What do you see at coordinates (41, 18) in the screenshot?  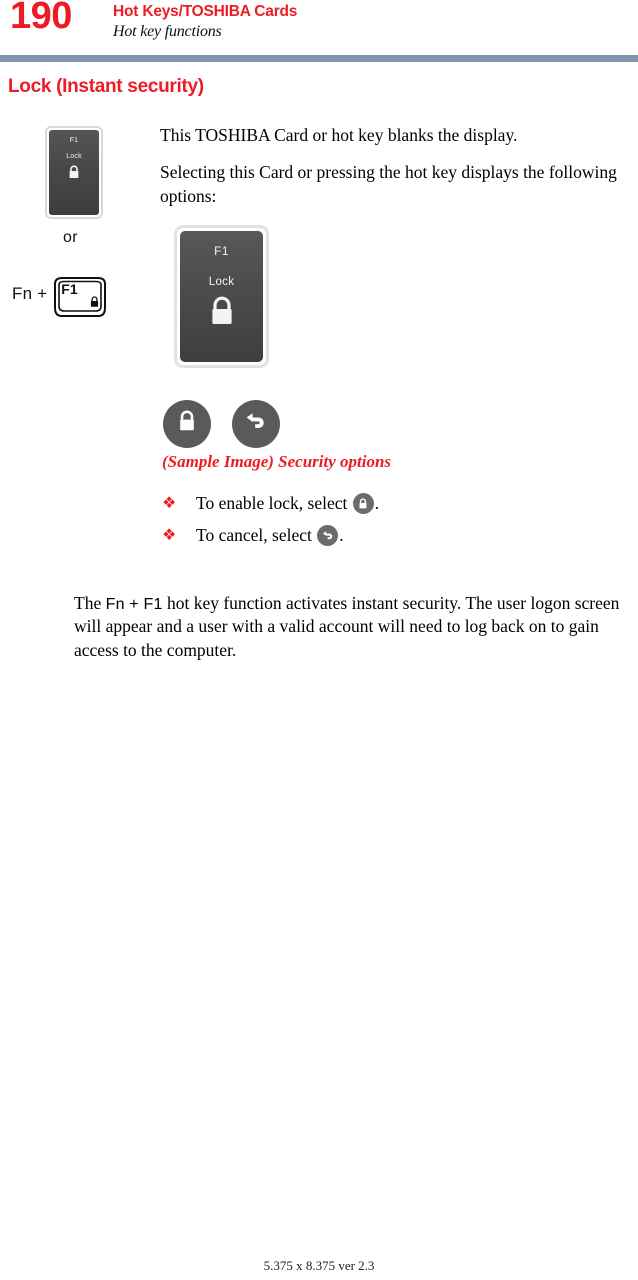 I see `page-number: 190` at bounding box center [41, 18].